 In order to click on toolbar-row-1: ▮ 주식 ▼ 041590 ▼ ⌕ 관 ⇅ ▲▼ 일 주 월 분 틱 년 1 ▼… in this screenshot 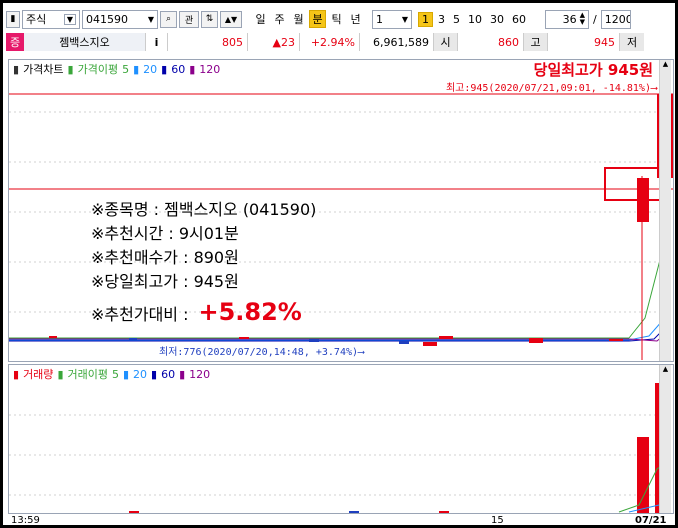, I will do `click(342, 19)`.